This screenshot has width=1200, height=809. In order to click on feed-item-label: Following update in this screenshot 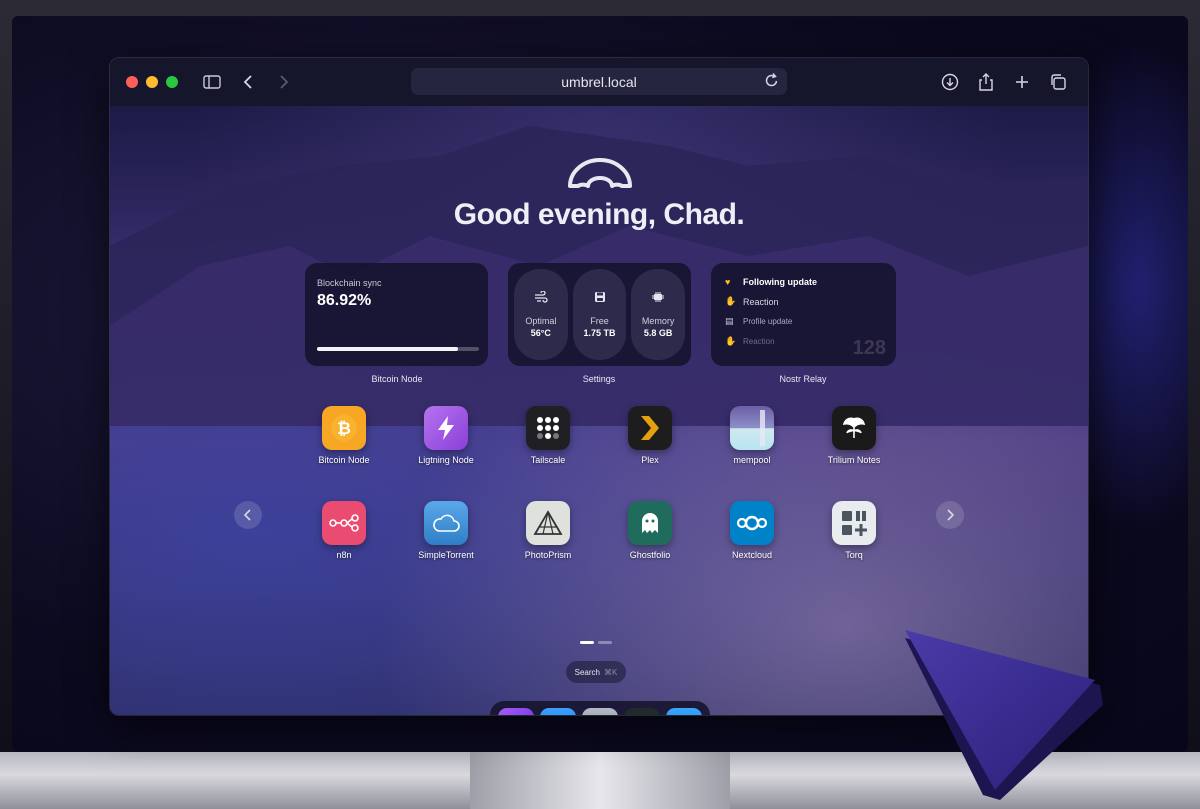, I will do `click(780, 282)`.